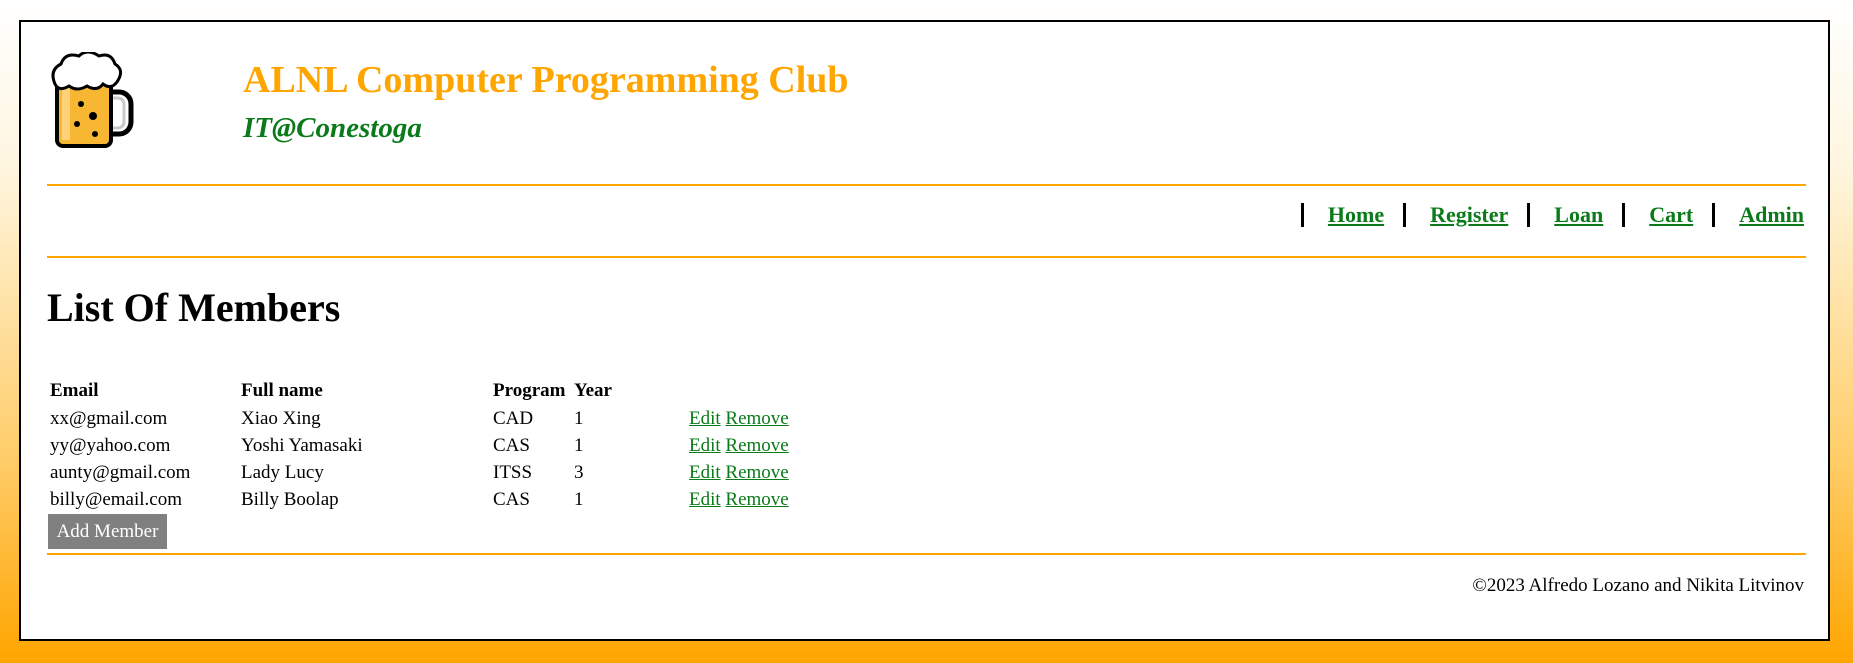 The height and width of the screenshot is (663, 1853). I want to click on nav-link-loan: Loan, so click(1578, 215).